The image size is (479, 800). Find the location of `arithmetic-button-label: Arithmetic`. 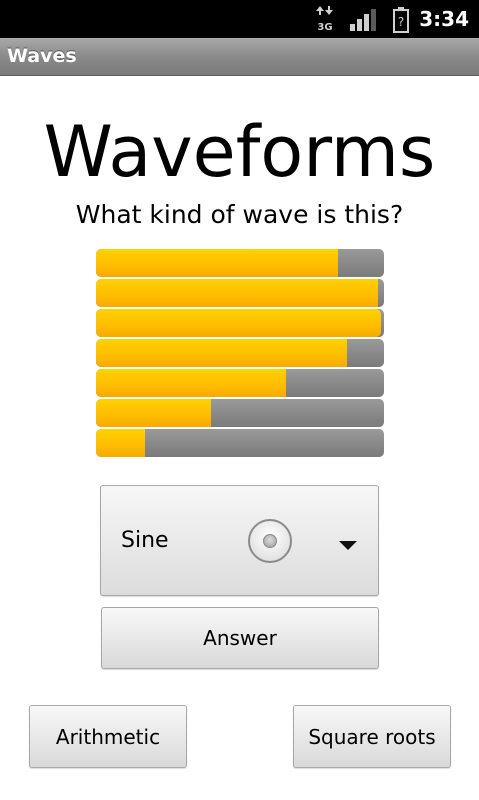

arithmetic-button-label: Arithmetic is located at coordinates (108, 736).